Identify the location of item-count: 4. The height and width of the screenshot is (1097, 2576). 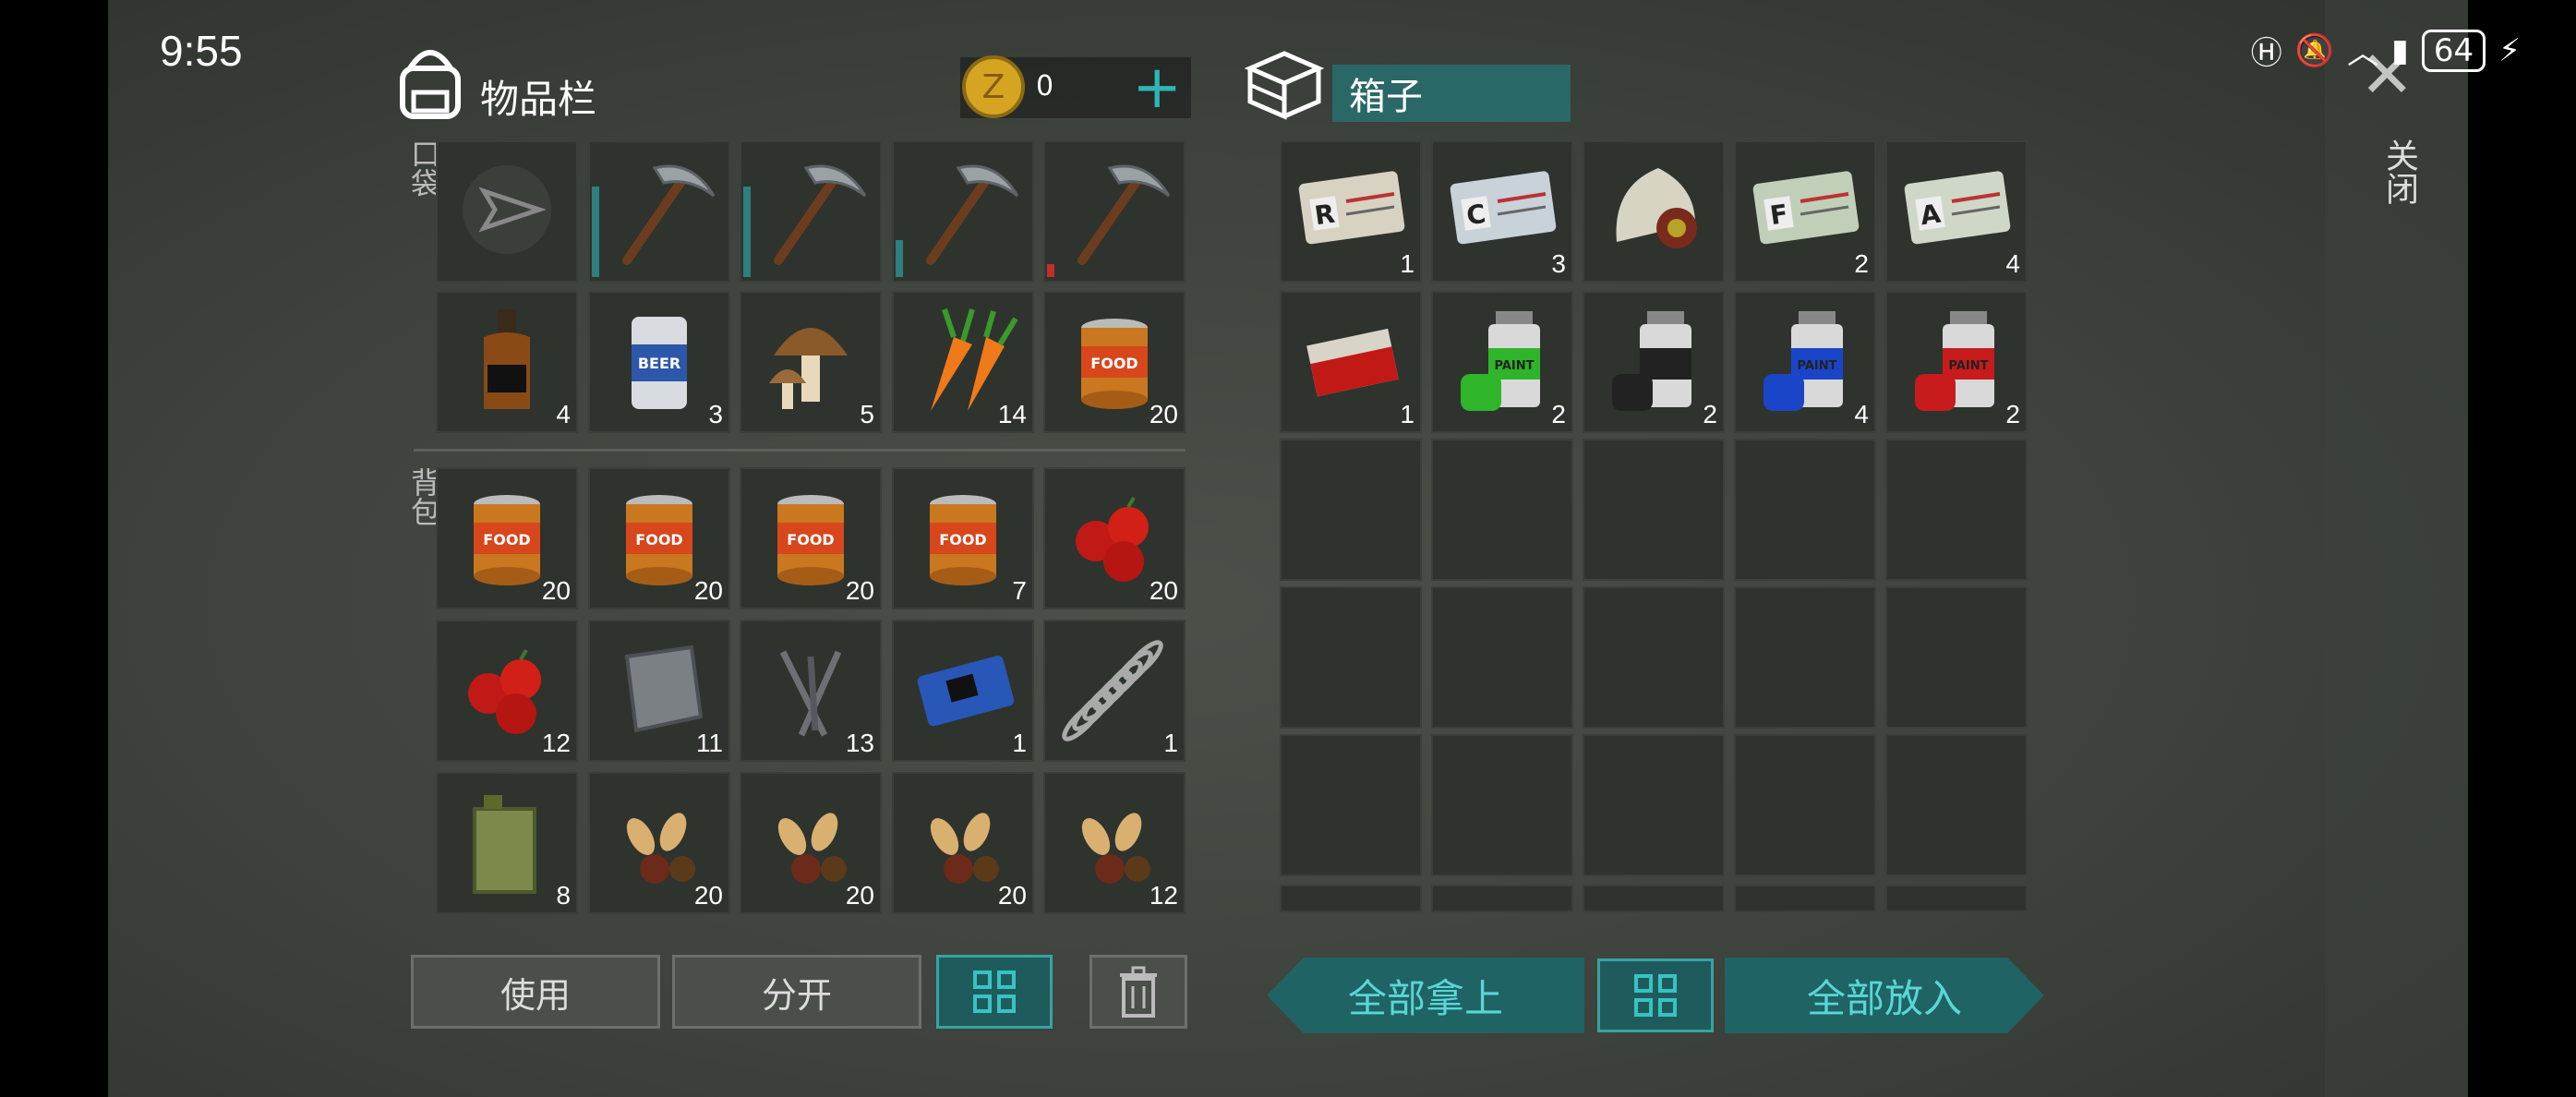
(563, 414).